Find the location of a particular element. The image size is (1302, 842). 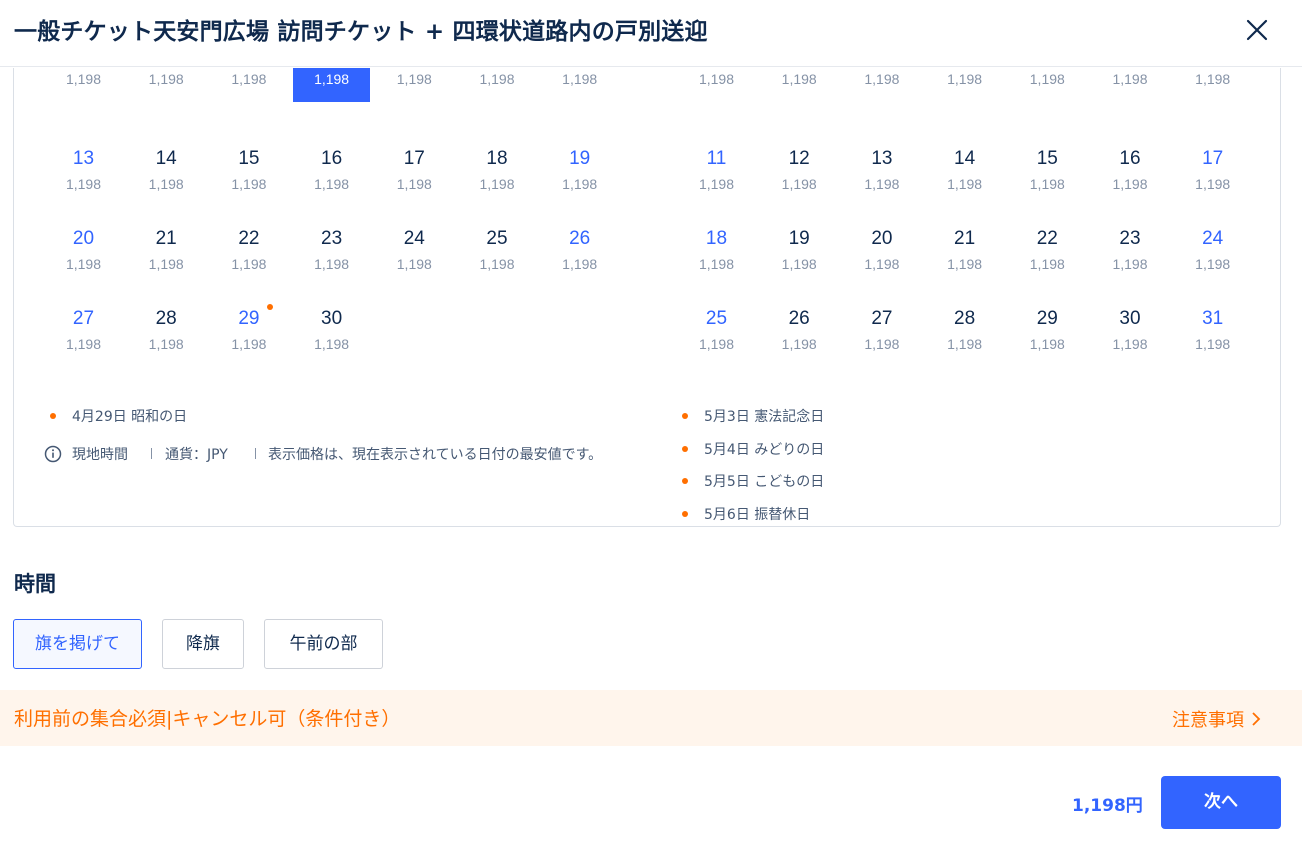

notice-text: 利用前の集合必須|キャンセル可（条件付き） is located at coordinates (207, 719).